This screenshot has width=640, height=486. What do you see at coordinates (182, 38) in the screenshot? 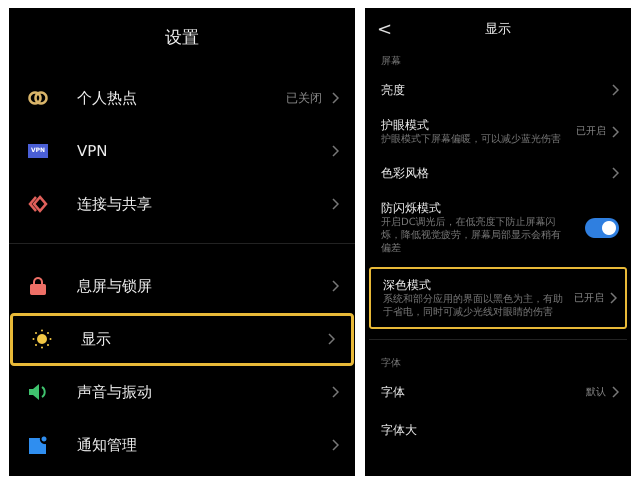
I see `screen-title: 设置` at bounding box center [182, 38].